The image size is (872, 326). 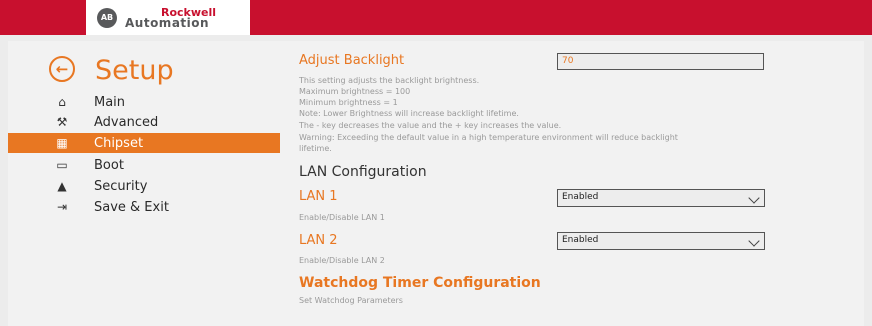 What do you see at coordinates (315, 148) in the screenshot?
I see `backlight-desc-line: lifetime.` at bounding box center [315, 148].